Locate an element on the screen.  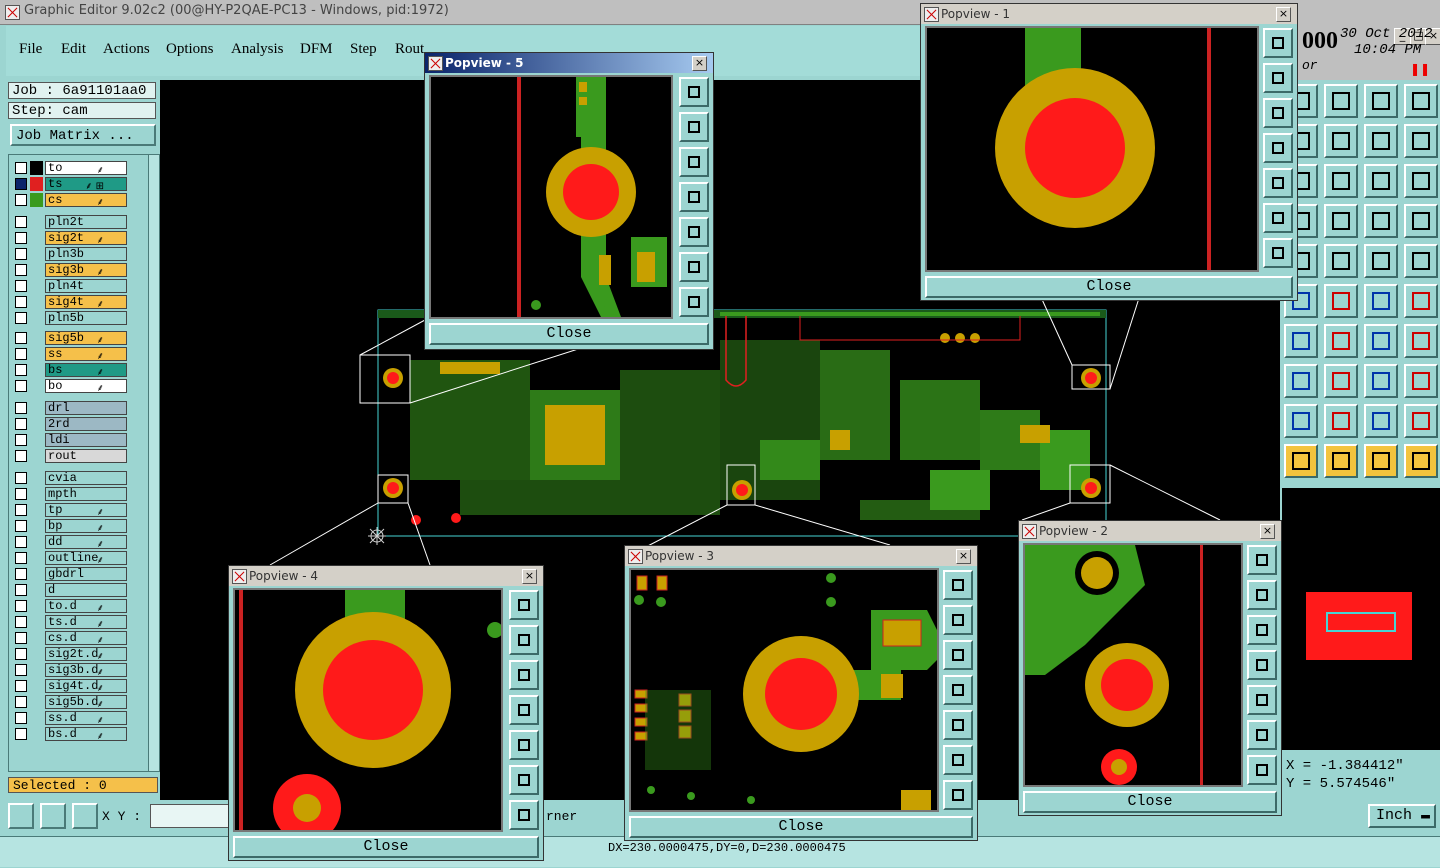
page-icon is located at coordinates (1341, 141).